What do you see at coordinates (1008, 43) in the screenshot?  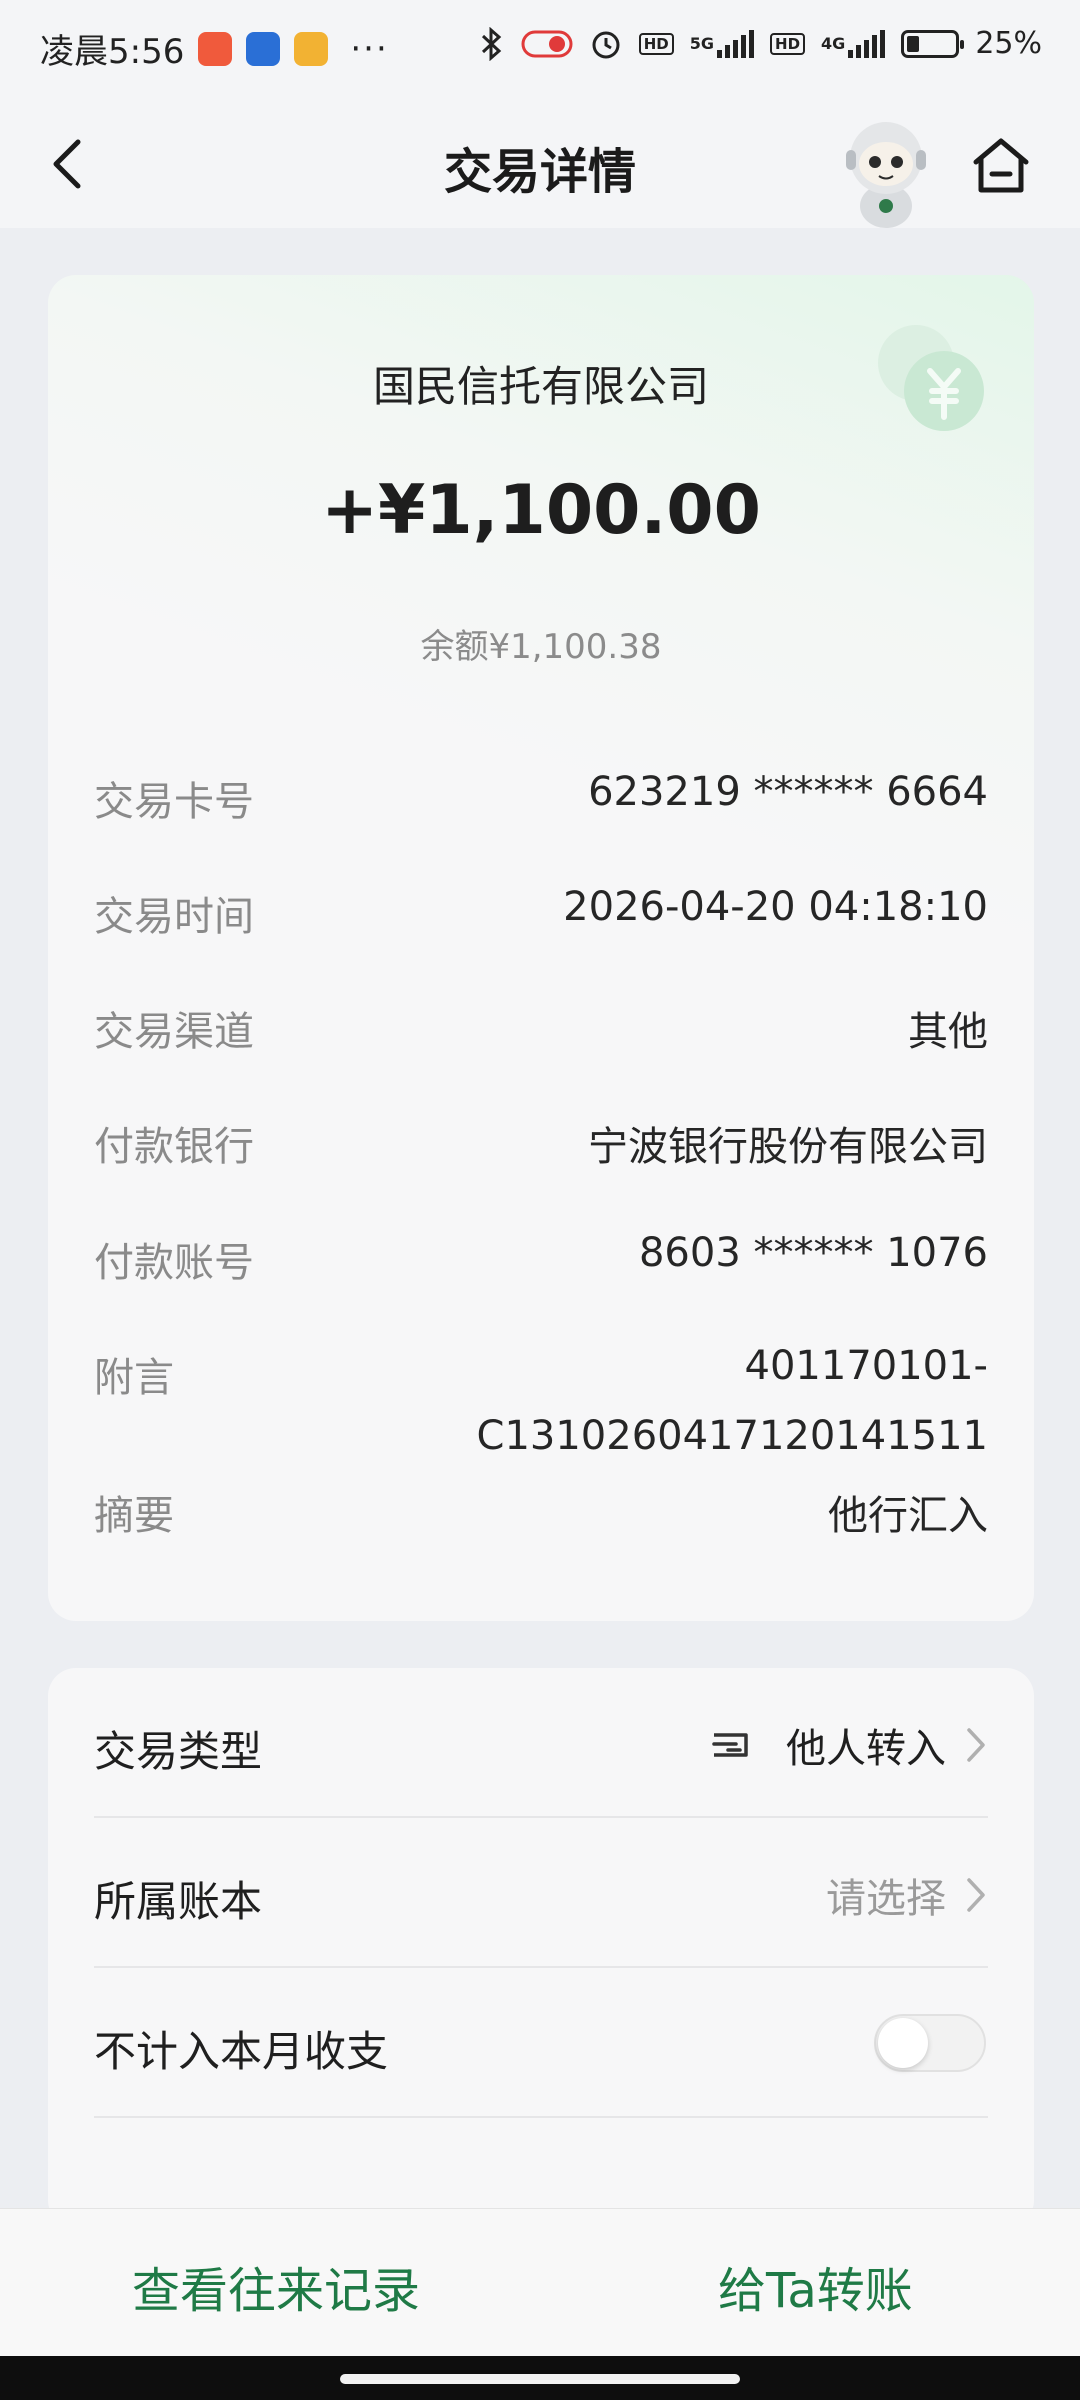 I see `battery-percentage: 25%` at bounding box center [1008, 43].